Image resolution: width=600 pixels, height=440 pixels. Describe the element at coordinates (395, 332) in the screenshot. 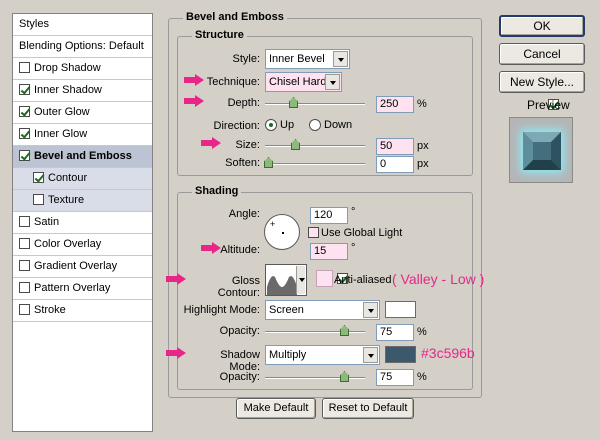

I see `highlight-opacity-input: 75` at that location.